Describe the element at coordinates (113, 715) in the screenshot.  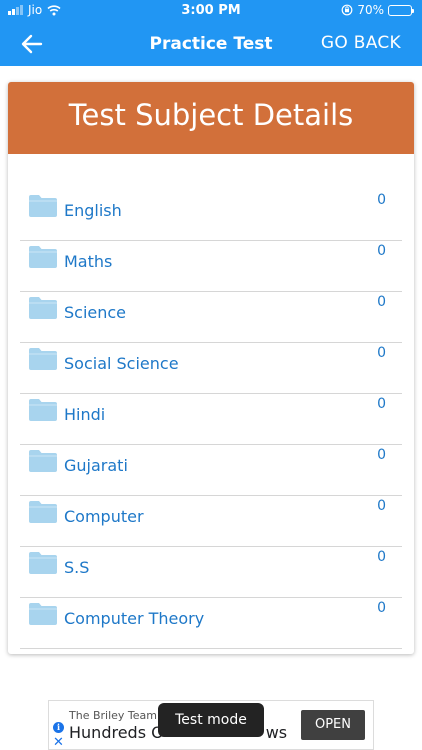
I see `ad-sponsor: The Briley Team` at that location.